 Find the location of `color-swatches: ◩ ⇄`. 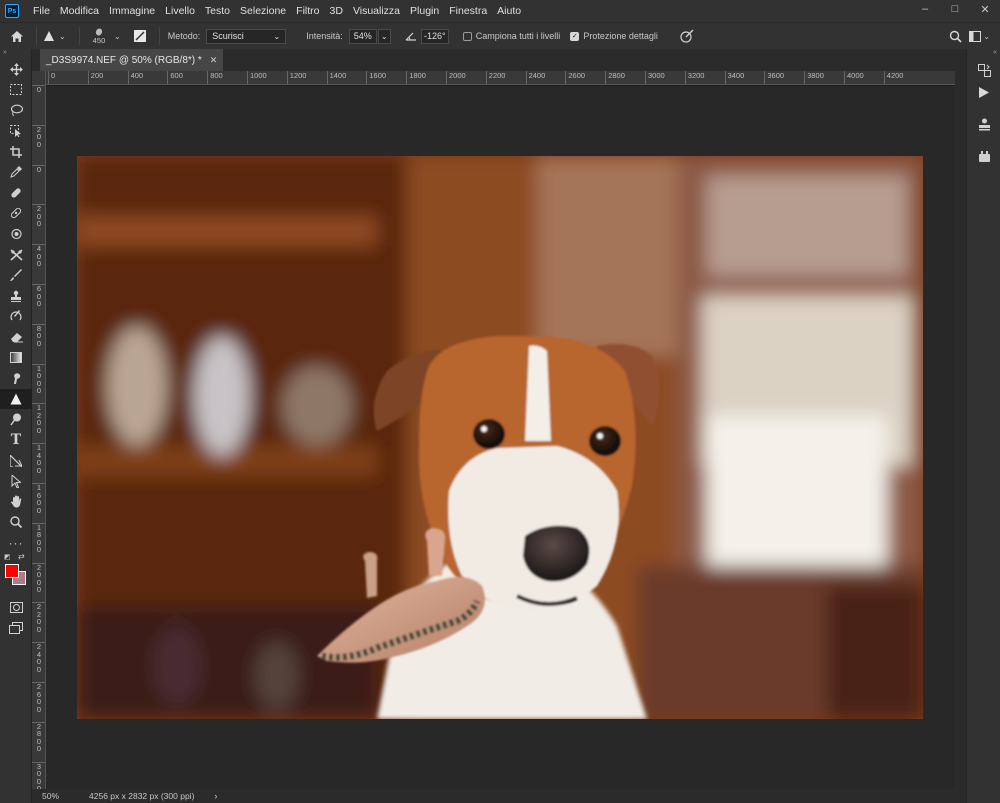

color-swatches: ◩ ⇄ is located at coordinates (15, 574).